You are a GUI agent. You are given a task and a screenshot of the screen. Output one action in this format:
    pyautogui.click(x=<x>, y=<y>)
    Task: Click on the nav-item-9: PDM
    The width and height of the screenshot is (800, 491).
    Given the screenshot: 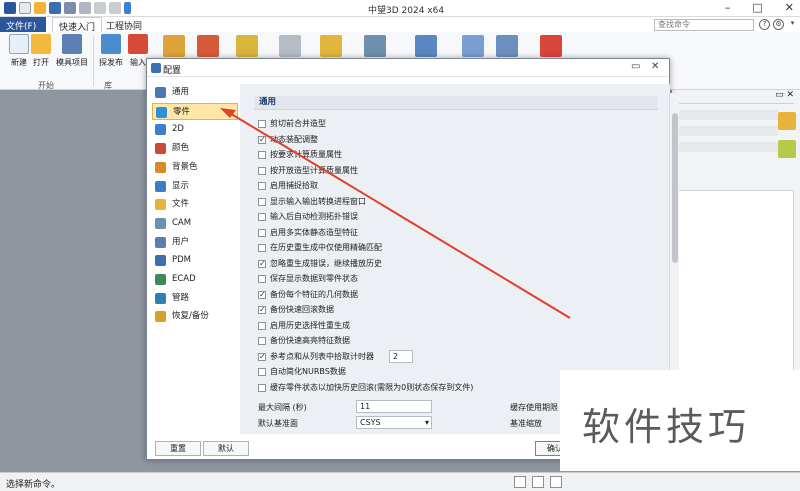 What is the action you would take?
    pyautogui.click(x=195, y=260)
    